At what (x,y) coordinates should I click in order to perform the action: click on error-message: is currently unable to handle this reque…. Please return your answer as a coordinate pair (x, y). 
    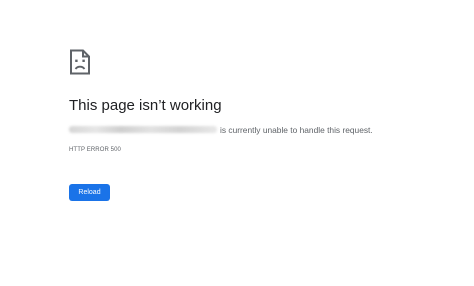
    Looking at the image, I should click on (296, 130).